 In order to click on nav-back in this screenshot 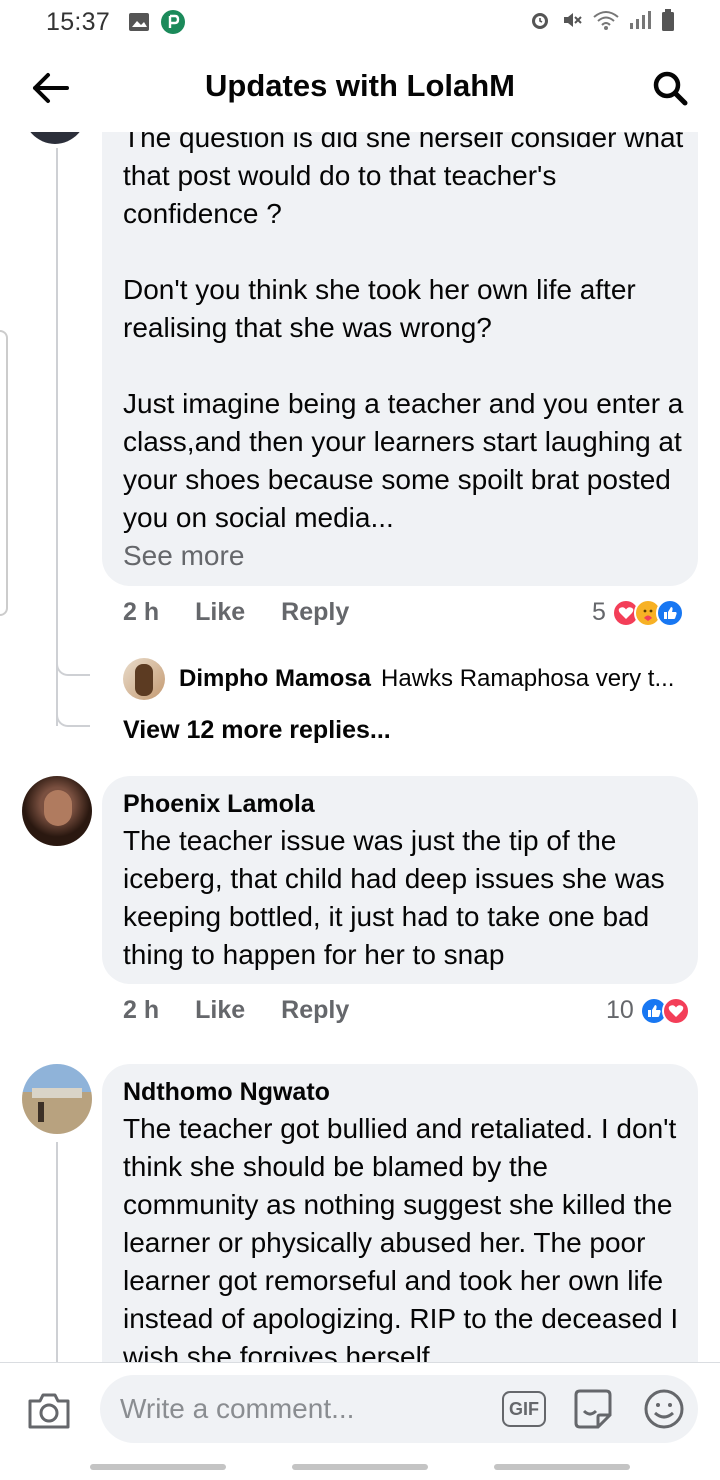, I will do `click(562, 1467)`.